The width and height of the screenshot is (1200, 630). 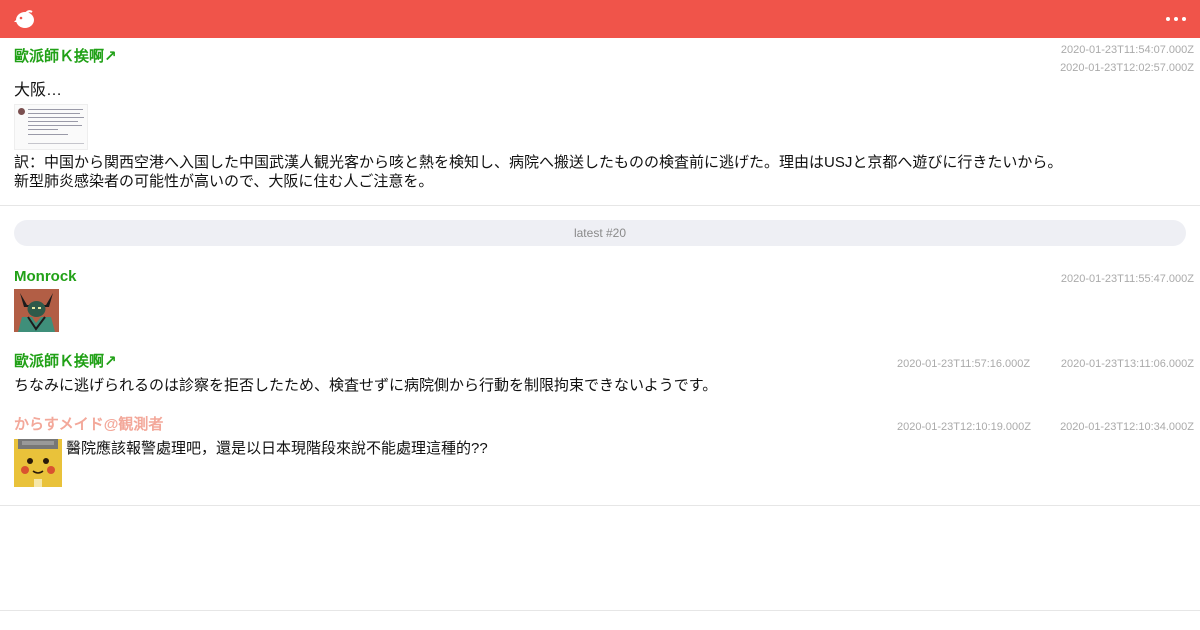 What do you see at coordinates (964, 364) in the screenshot?
I see `reply-timestamp: 2020-01-23T11:57:16.000Z` at bounding box center [964, 364].